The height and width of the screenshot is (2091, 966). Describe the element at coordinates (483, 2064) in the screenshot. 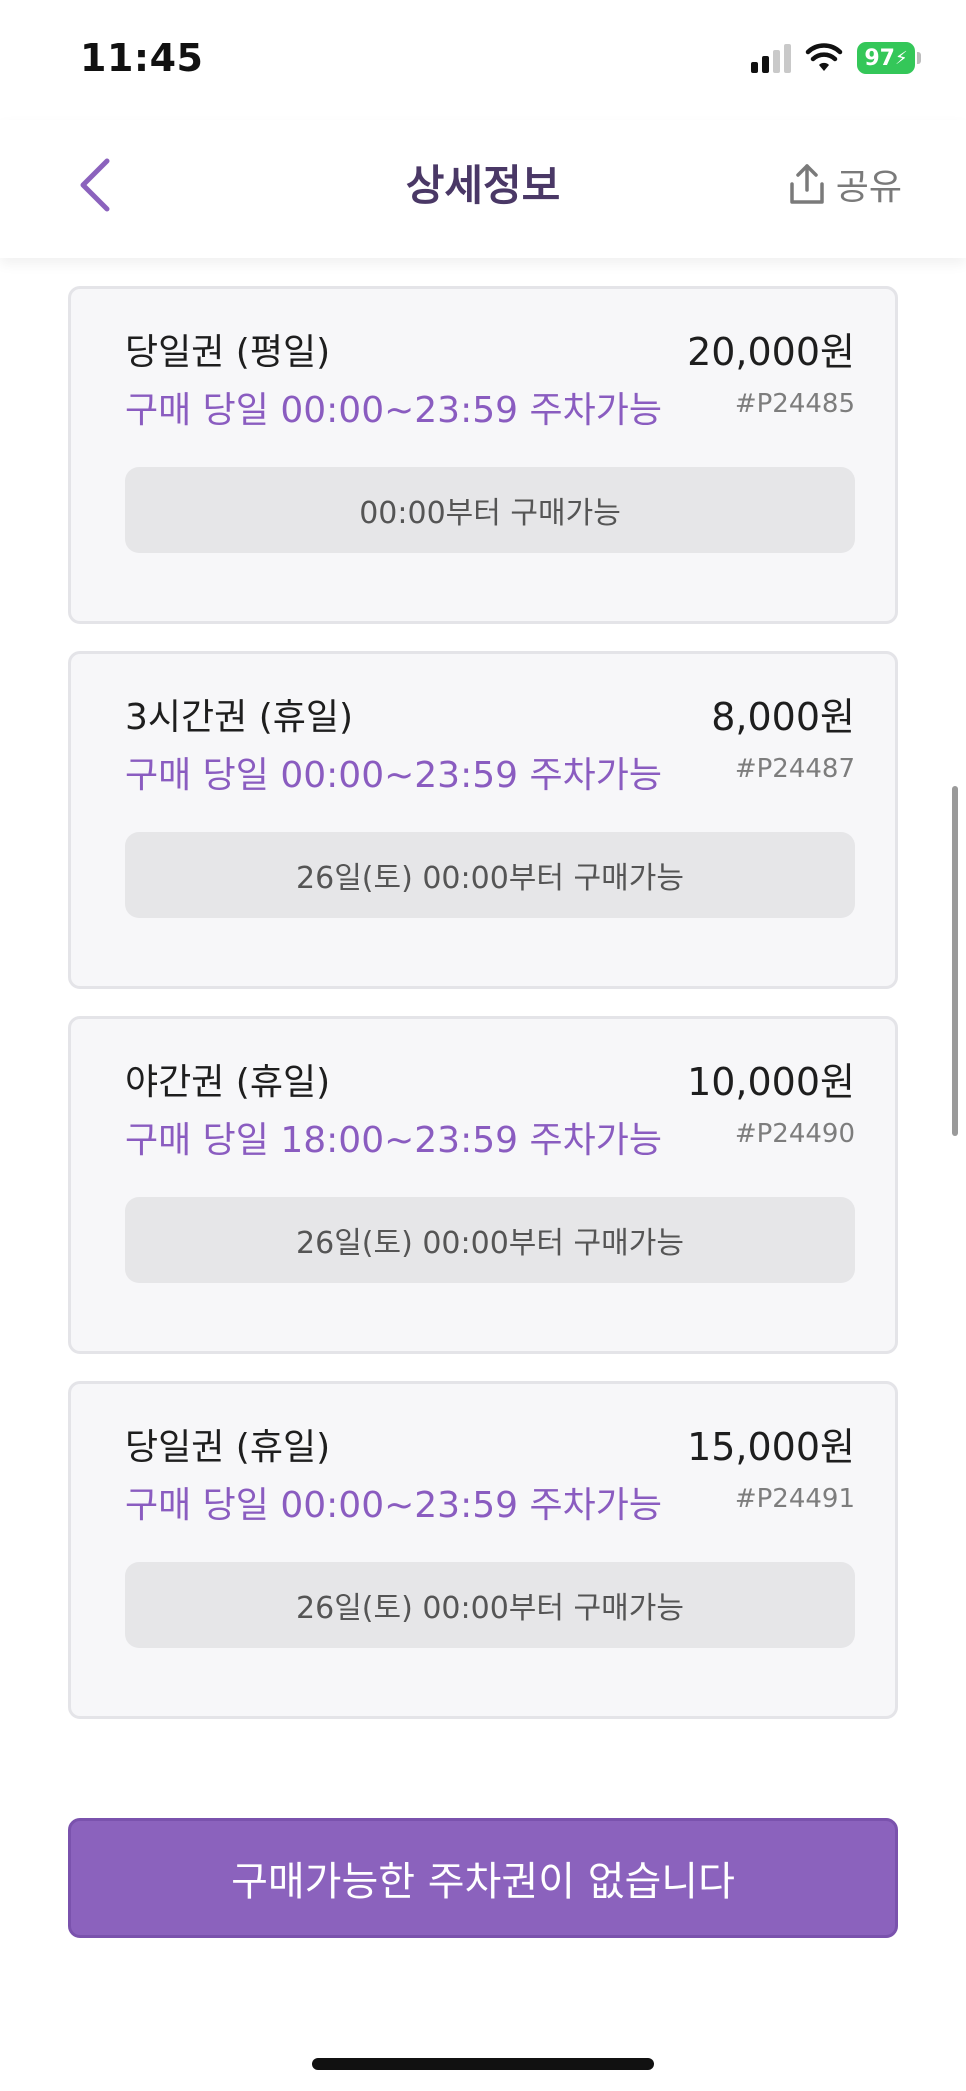

I see `home-indicator` at that location.